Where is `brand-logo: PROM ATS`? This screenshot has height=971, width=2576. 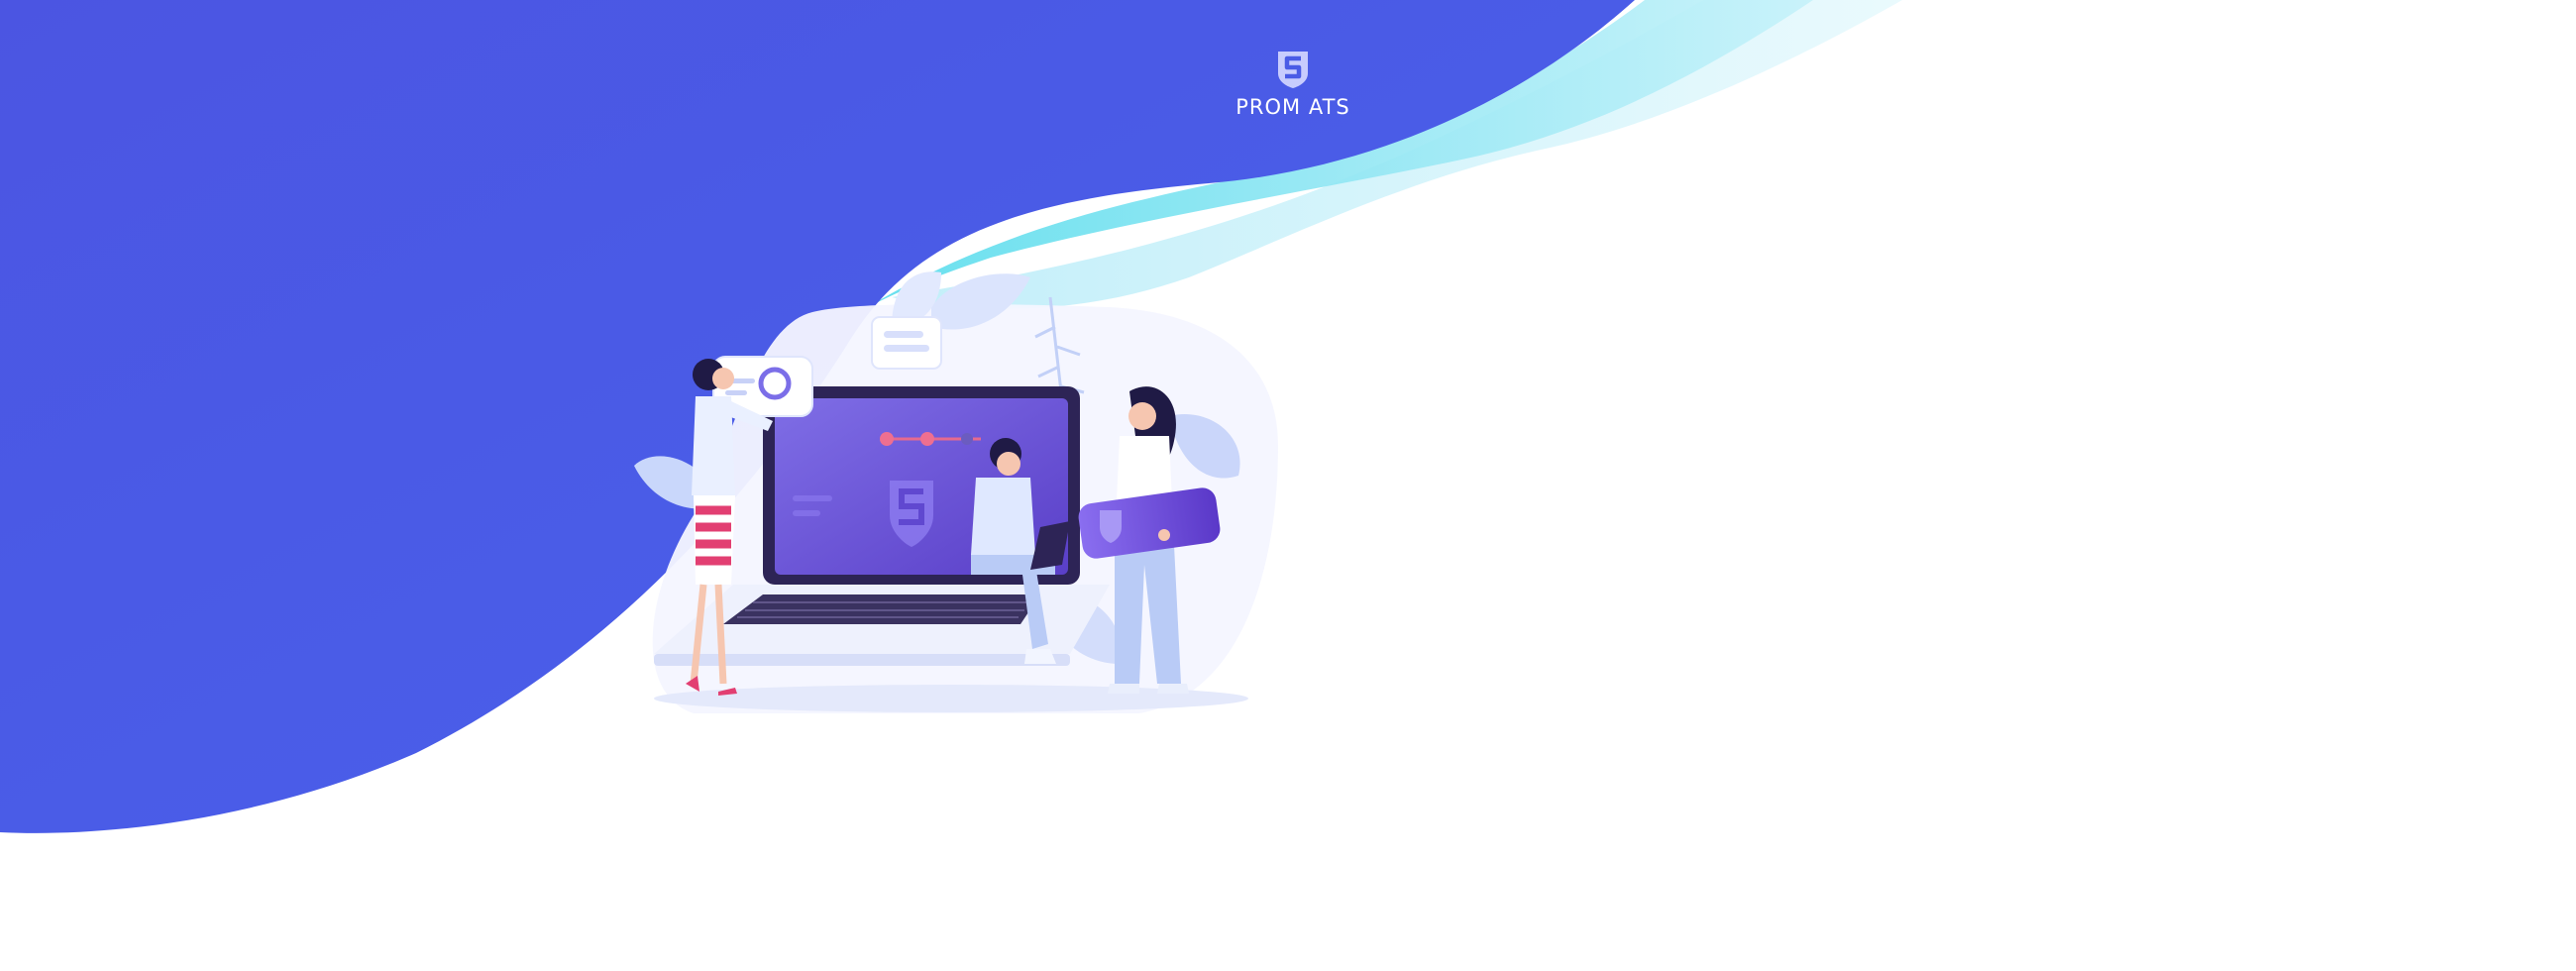
brand-logo: PROM ATS is located at coordinates (1293, 84).